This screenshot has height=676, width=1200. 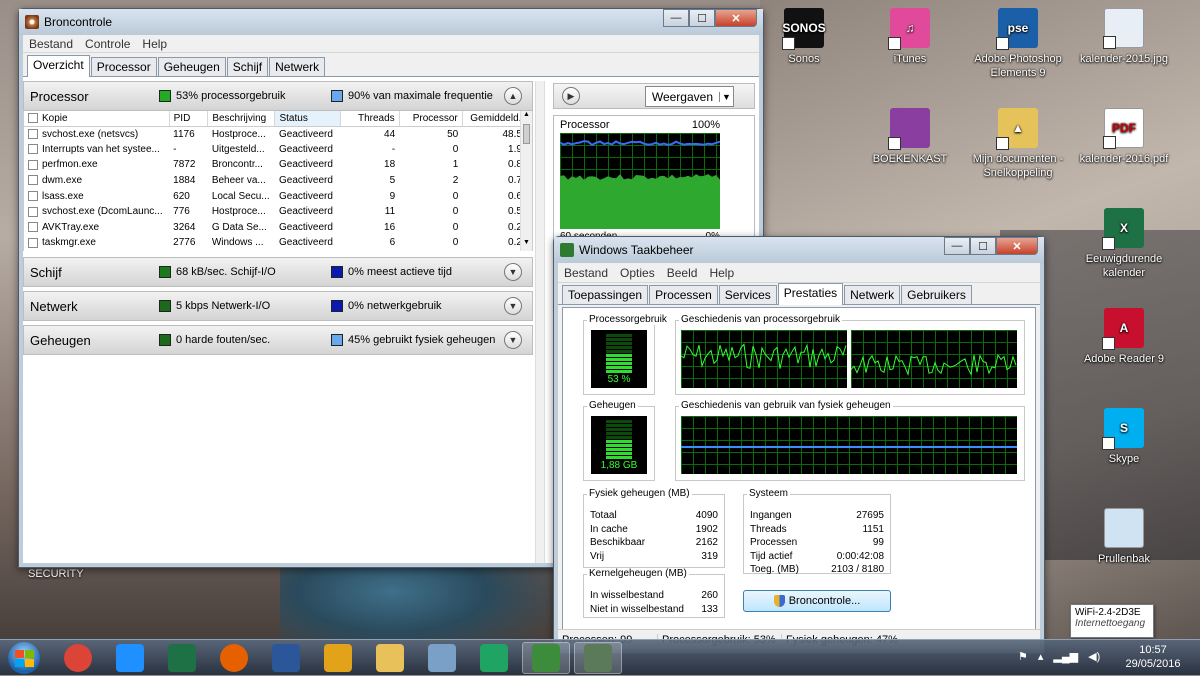 What do you see at coordinates (107, 44) in the screenshot?
I see `menu-item: Controle` at bounding box center [107, 44].